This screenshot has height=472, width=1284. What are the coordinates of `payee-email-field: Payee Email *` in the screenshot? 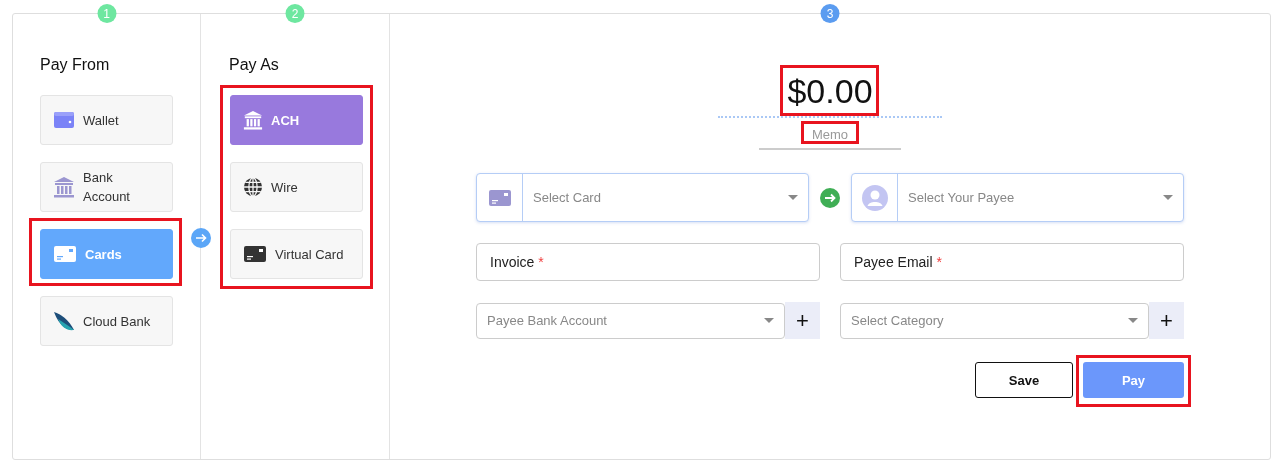 It's located at (1012, 262).